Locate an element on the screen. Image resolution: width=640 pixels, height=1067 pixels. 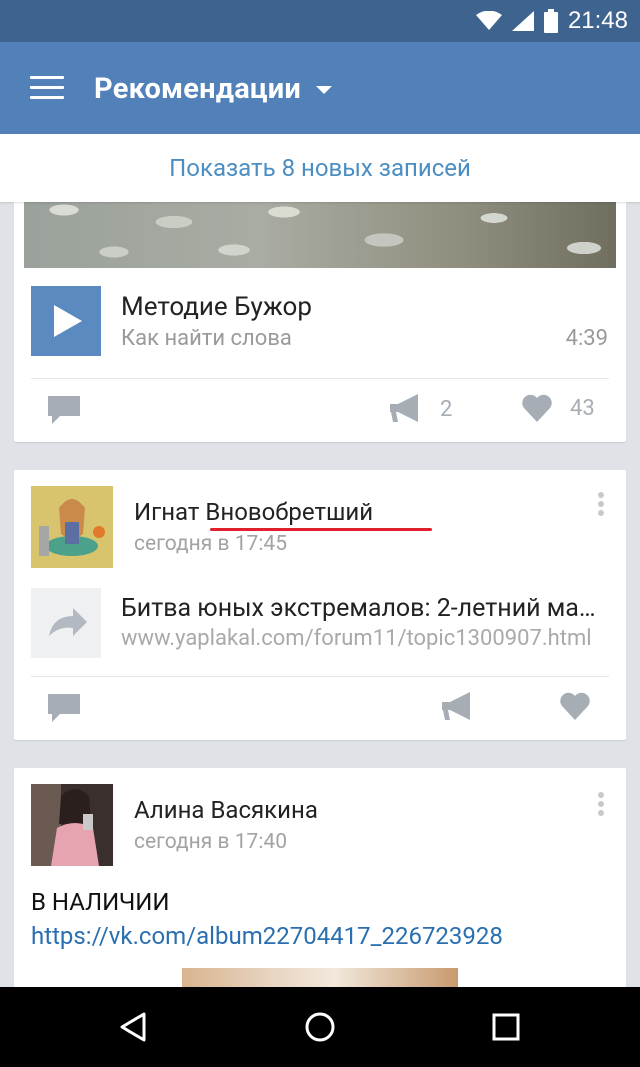
like-button: 43 is located at coordinates (558, 408).